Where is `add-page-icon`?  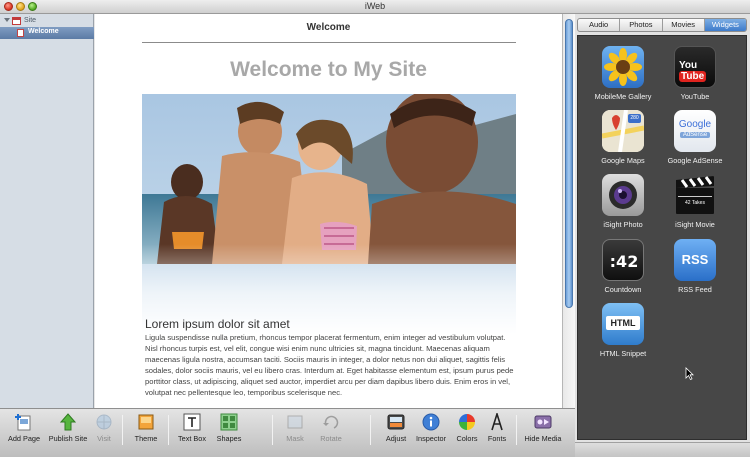
add-page-icon is located at coordinates (23, 422).